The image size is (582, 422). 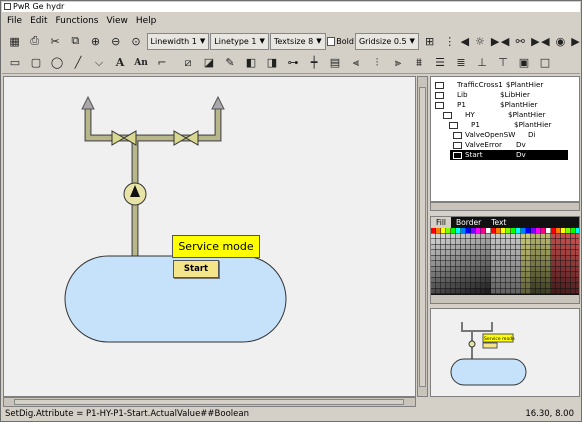 I want to click on conpoint-icon: ┿, so click(x=314, y=62).